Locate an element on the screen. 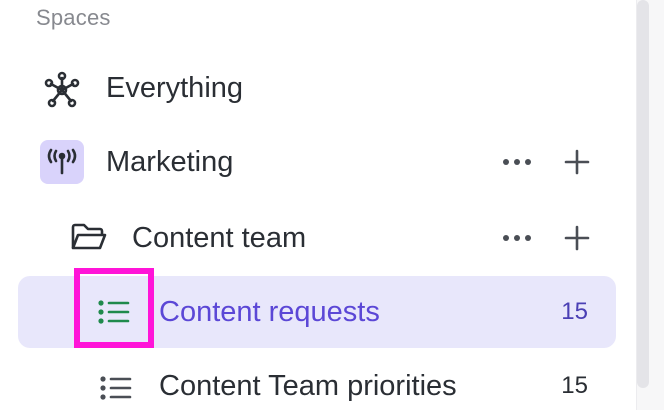  sidebar-item-label: Everything is located at coordinates (175, 87).